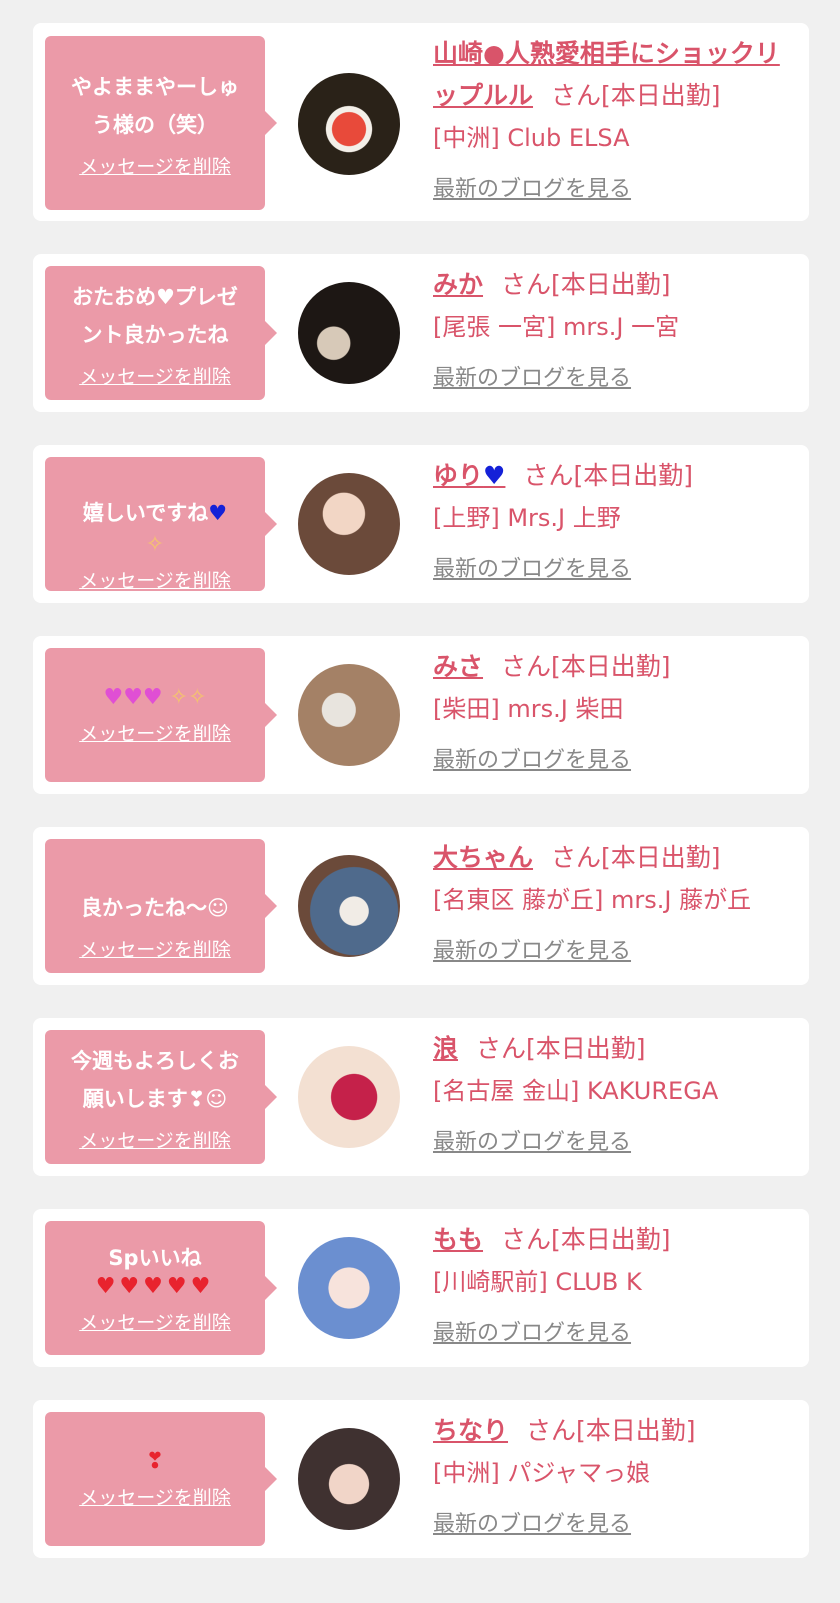 This screenshot has width=840, height=1603. I want to click on cast-name-link: みか, so click(458, 284).